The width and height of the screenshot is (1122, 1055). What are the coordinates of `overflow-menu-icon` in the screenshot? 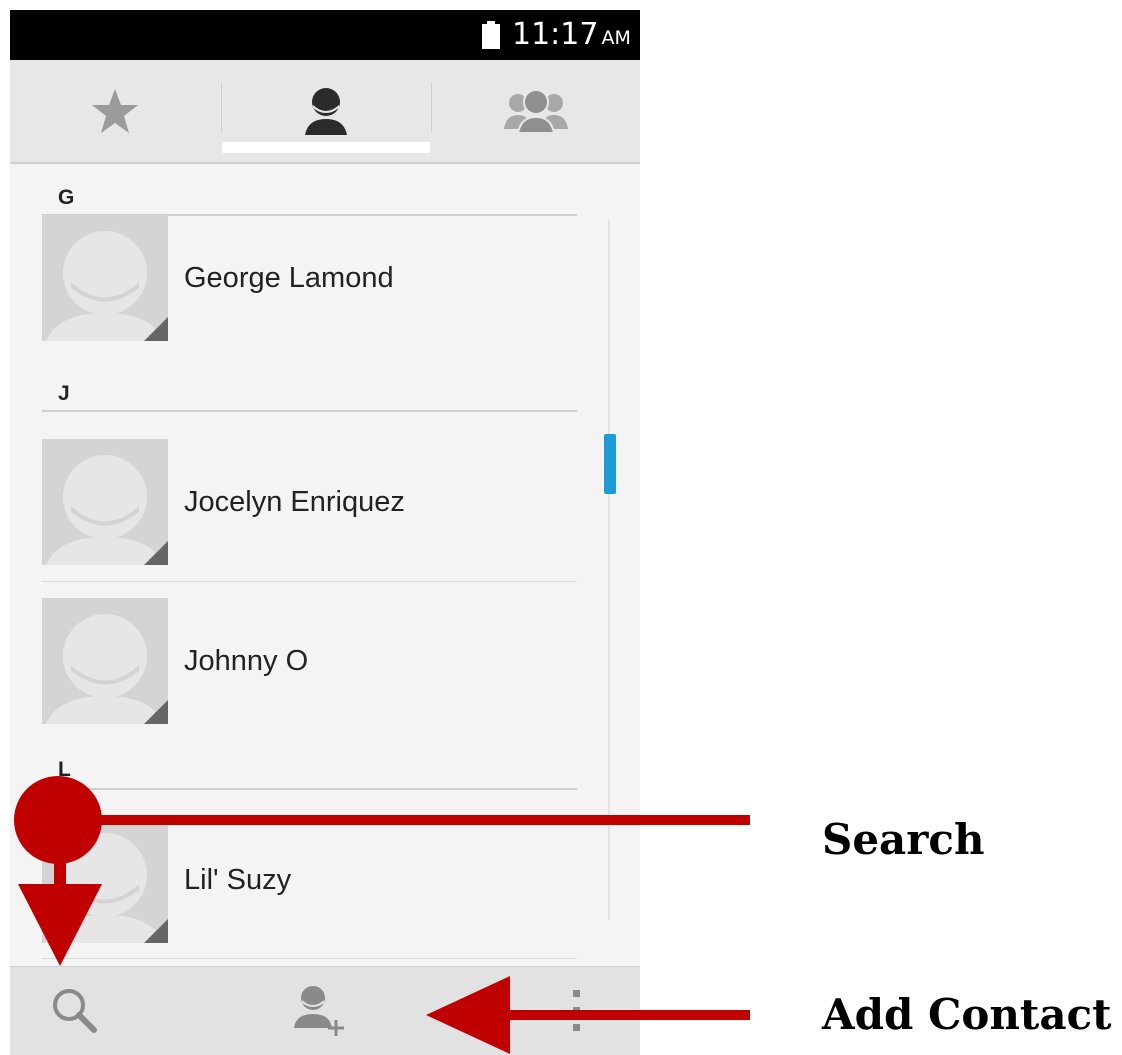 It's located at (576, 1010).